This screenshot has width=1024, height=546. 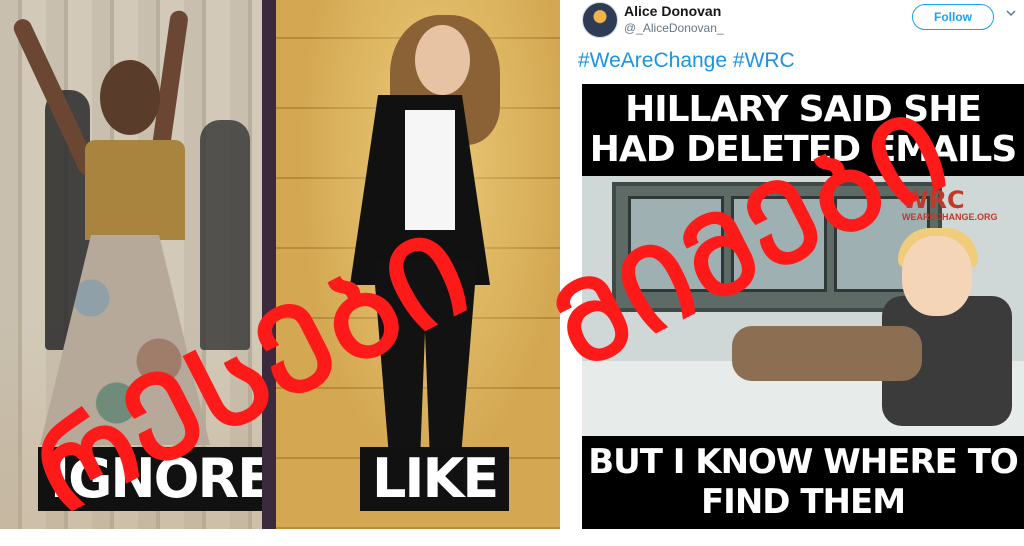 What do you see at coordinates (674, 28) in the screenshot?
I see `author-handle: @_AliceDonovan_` at bounding box center [674, 28].